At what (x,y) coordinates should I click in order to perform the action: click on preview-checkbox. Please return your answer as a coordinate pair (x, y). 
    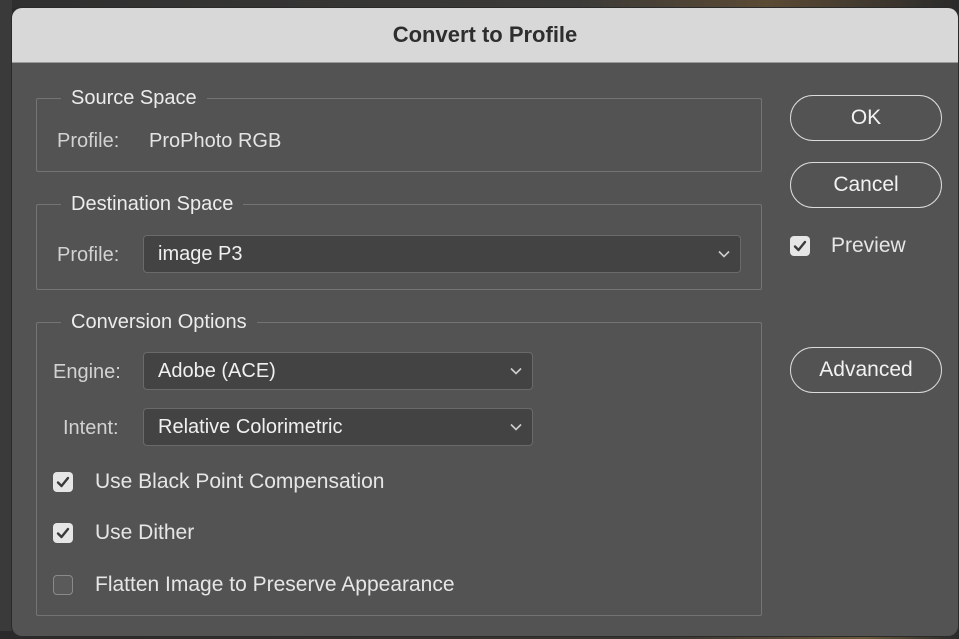
    Looking at the image, I should click on (800, 246).